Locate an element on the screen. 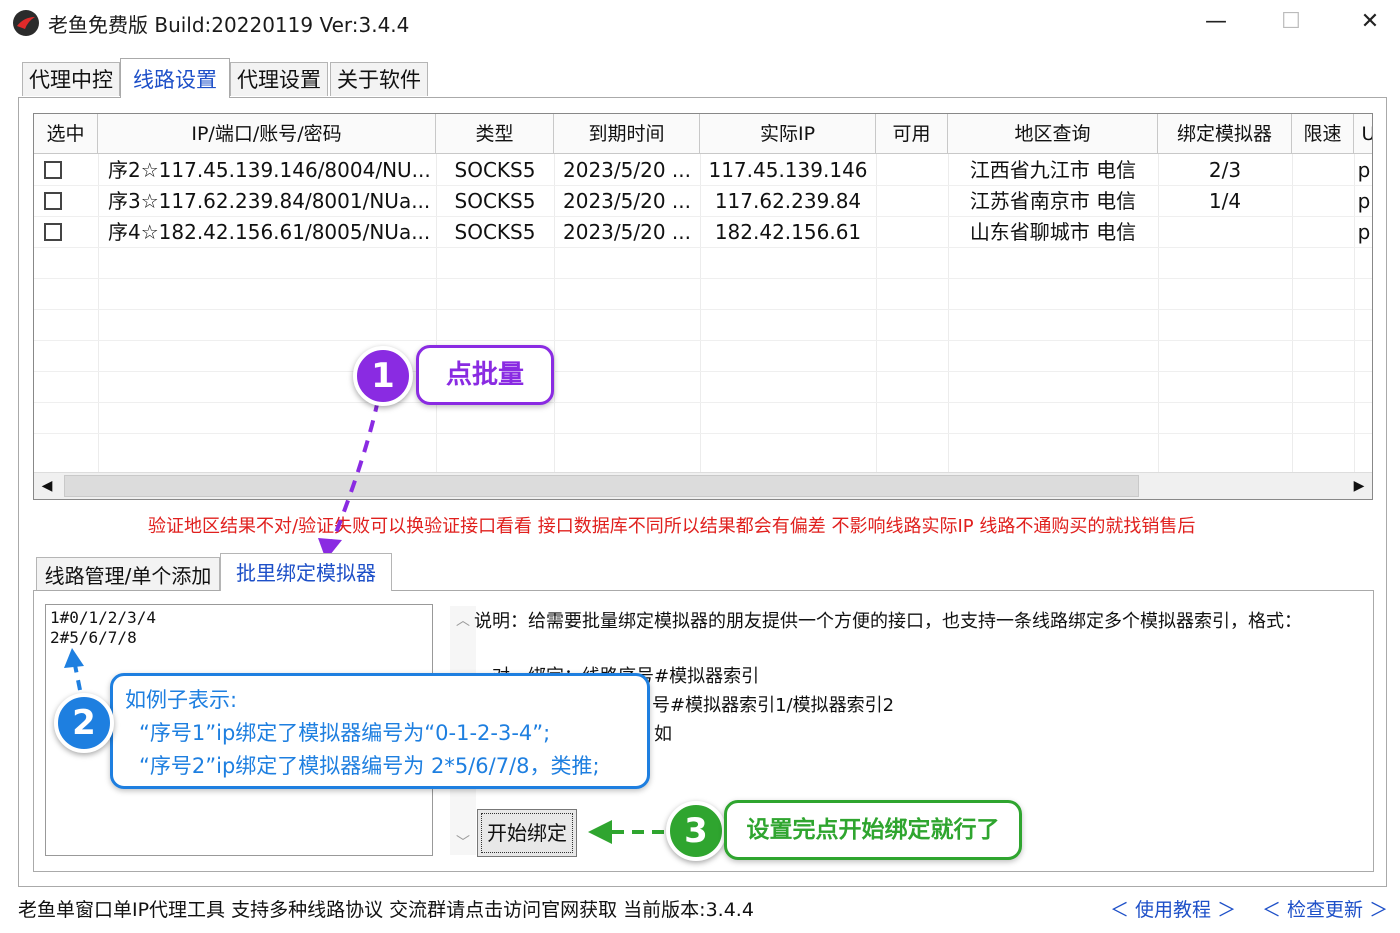 The height and width of the screenshot is (933, 1400). col-header-real-ip: 实际IP is located at coordinates (788, 134).